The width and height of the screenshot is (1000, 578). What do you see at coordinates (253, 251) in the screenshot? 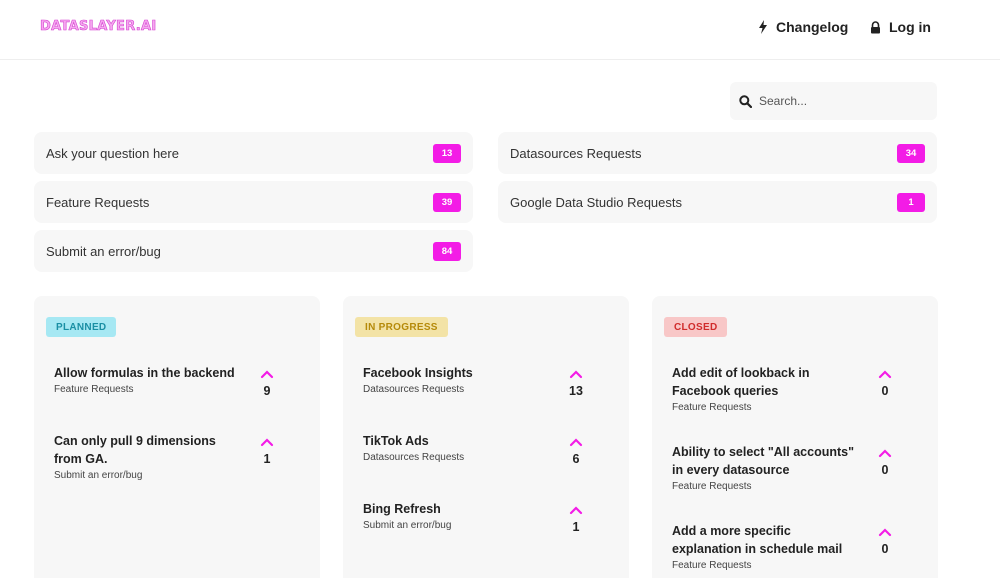
I see `category-submit-error-bug: Submit an error/bug 84` at bounding box center [253, 251].